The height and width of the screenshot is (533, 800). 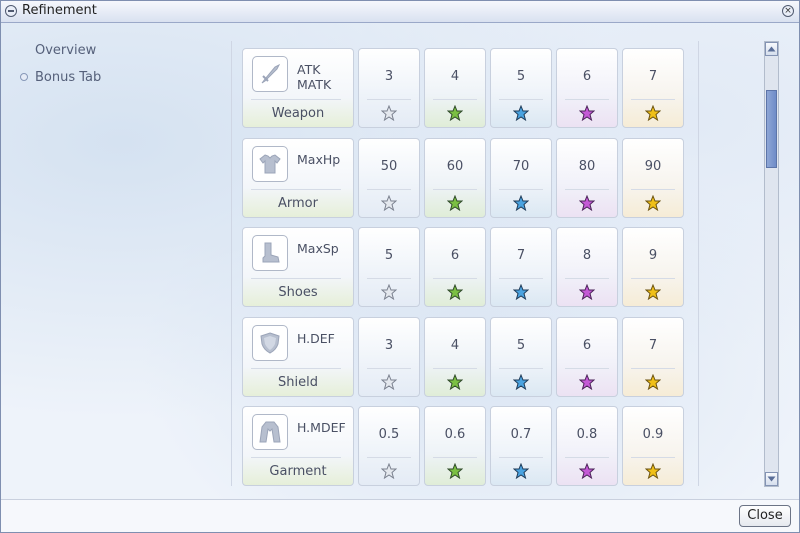 I want to click on table-row: H.MDEF Garment 0.5 0.6 0.7 0.8 0.9, so click(x=472, y=447).